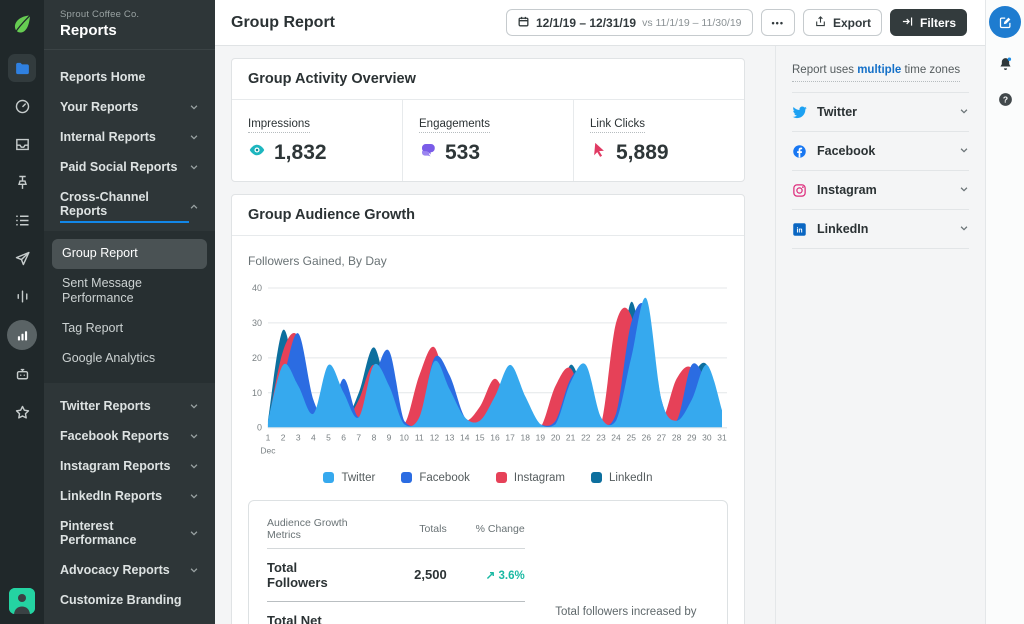 The width and height of the screenshot is (1024, 624). What do you see at coordinates (129, 107) in the screenshot?
I see `sidebar-item-your-reports: Your Reports` at bounding box center [129, 107].